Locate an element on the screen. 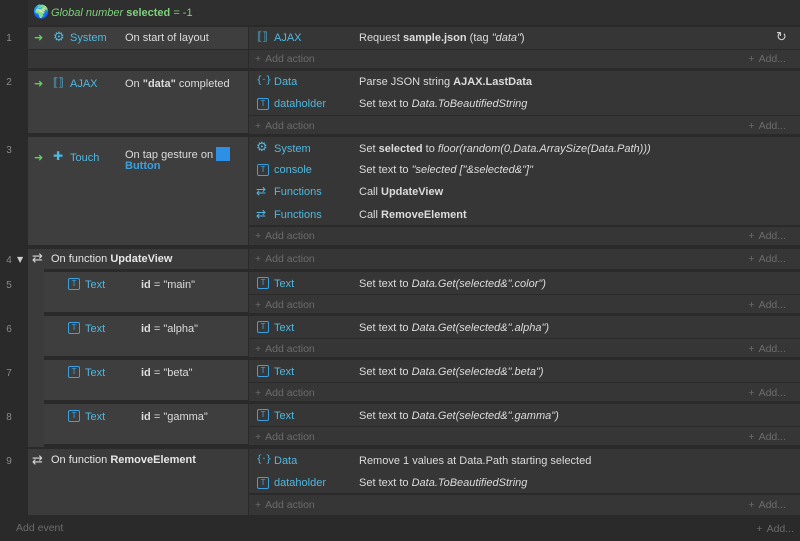 This screenshot has height=541, width=800. event-1-condition-area is located at coordinates (138, 59).